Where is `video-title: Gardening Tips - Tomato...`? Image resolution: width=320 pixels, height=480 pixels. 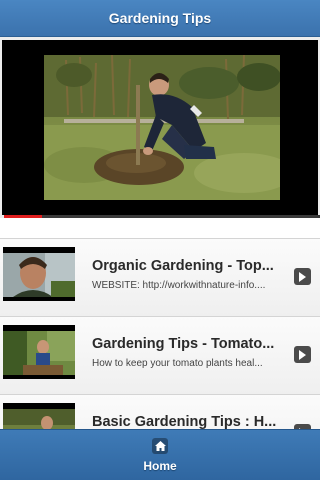
video-title: Gardening Tips - Tomato... is located at coordinates (183, 344).